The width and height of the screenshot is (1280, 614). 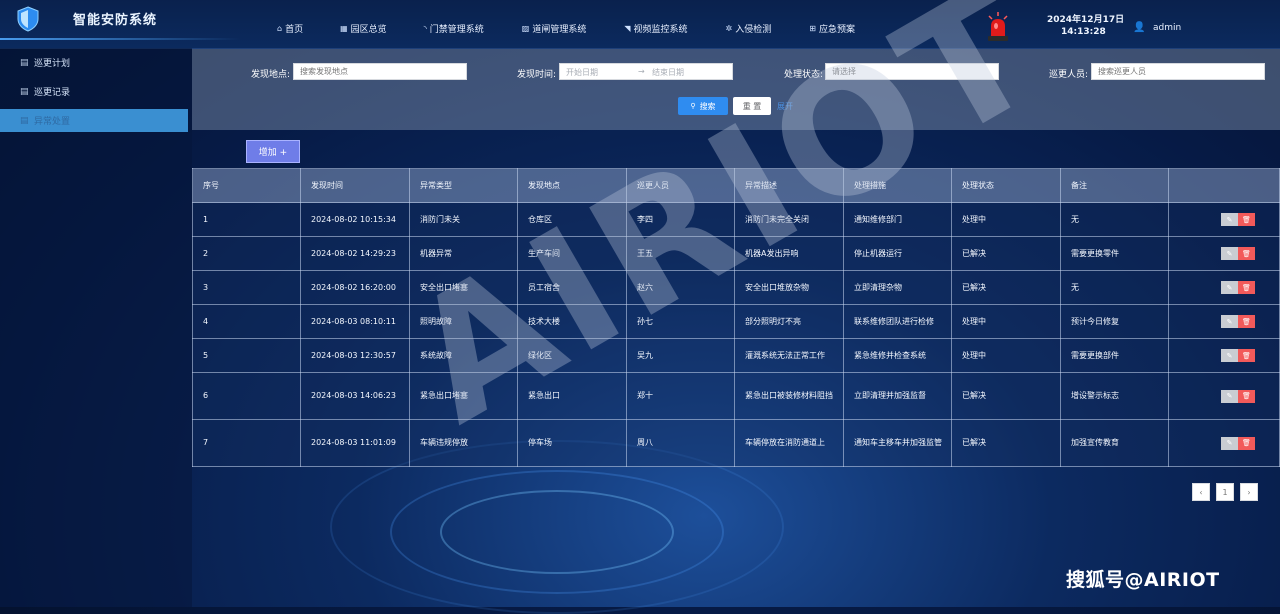 I want to click on user-name: admin, so click(x=1167, y=28).